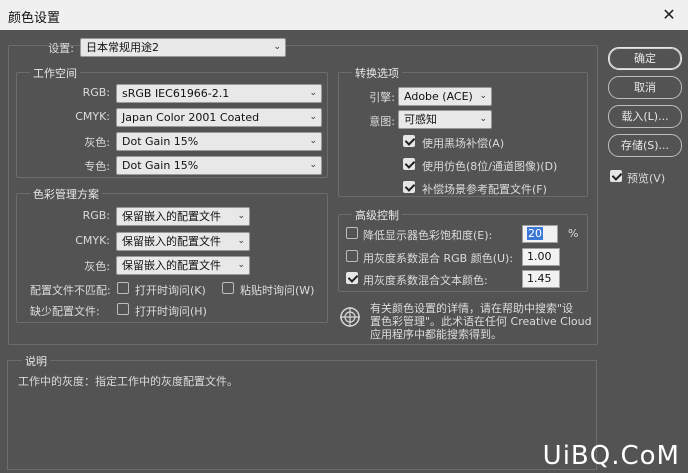 The height and width of the screenshot is (473, 688). I want to click on ask-open-missing-checkbox, so click(123, 309).